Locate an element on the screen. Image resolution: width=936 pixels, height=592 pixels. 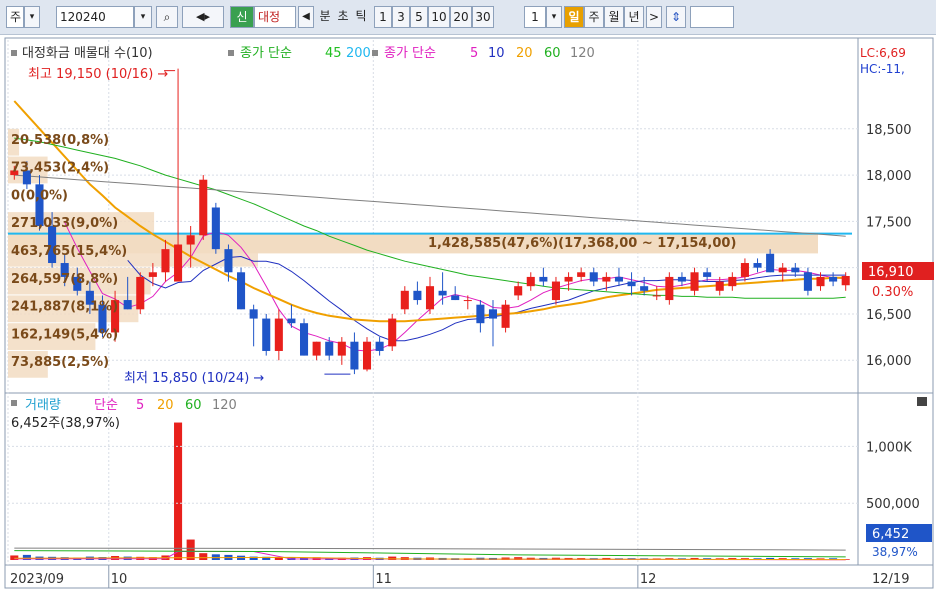
tab-month: 월 is located at coordinates (614, 17).